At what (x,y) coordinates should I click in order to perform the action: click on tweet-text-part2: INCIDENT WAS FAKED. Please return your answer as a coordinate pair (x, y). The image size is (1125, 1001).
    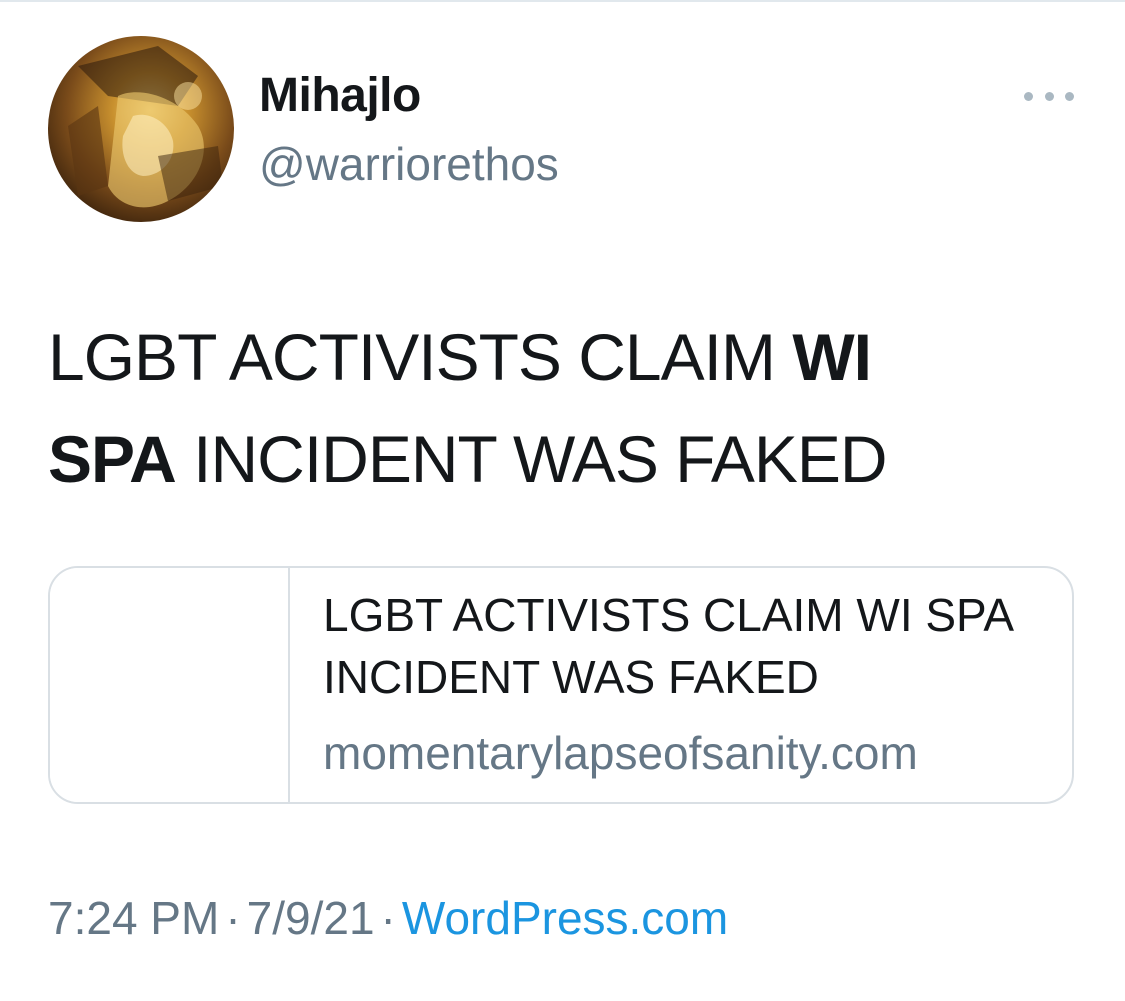
    Looking at the image, I should click on (531, 459).